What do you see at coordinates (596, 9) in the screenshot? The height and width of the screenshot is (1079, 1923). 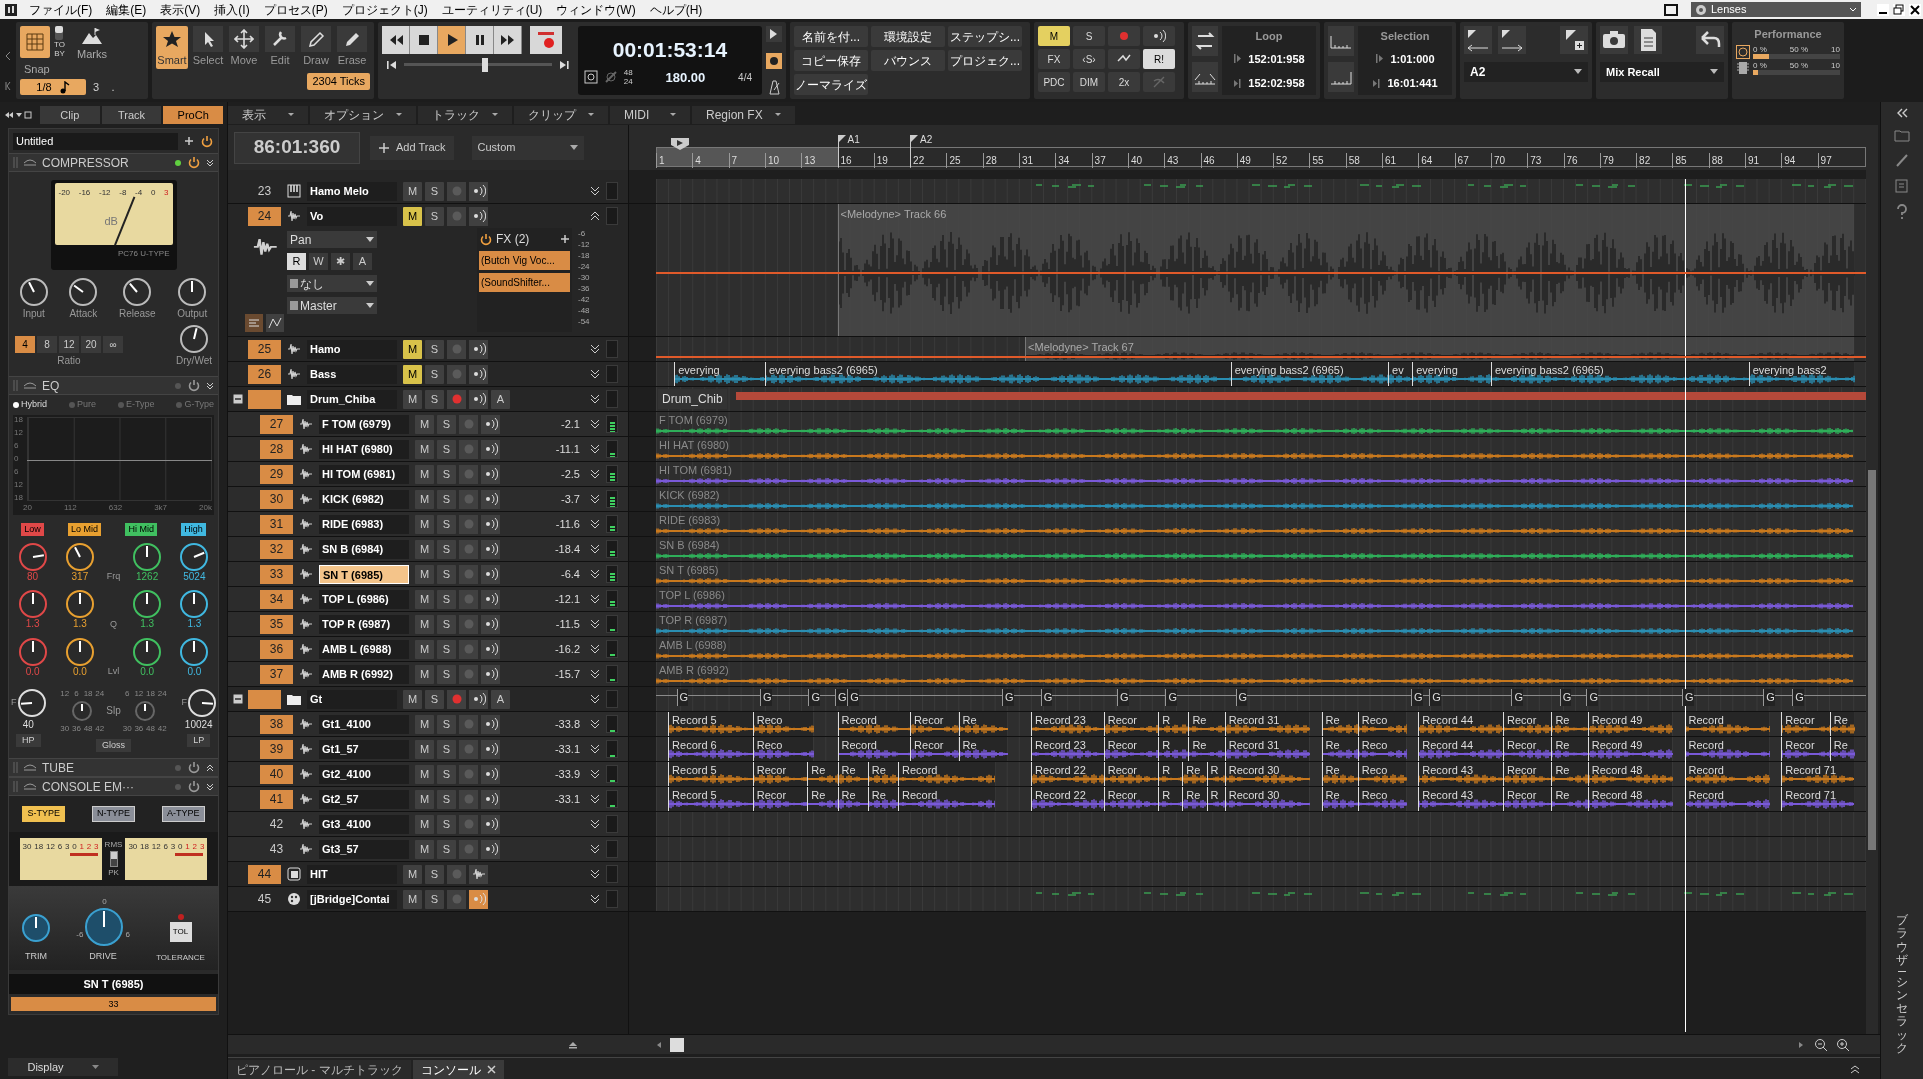 I see `menu-item: ウィンドウ(W)` at bounding box center [596, 9].